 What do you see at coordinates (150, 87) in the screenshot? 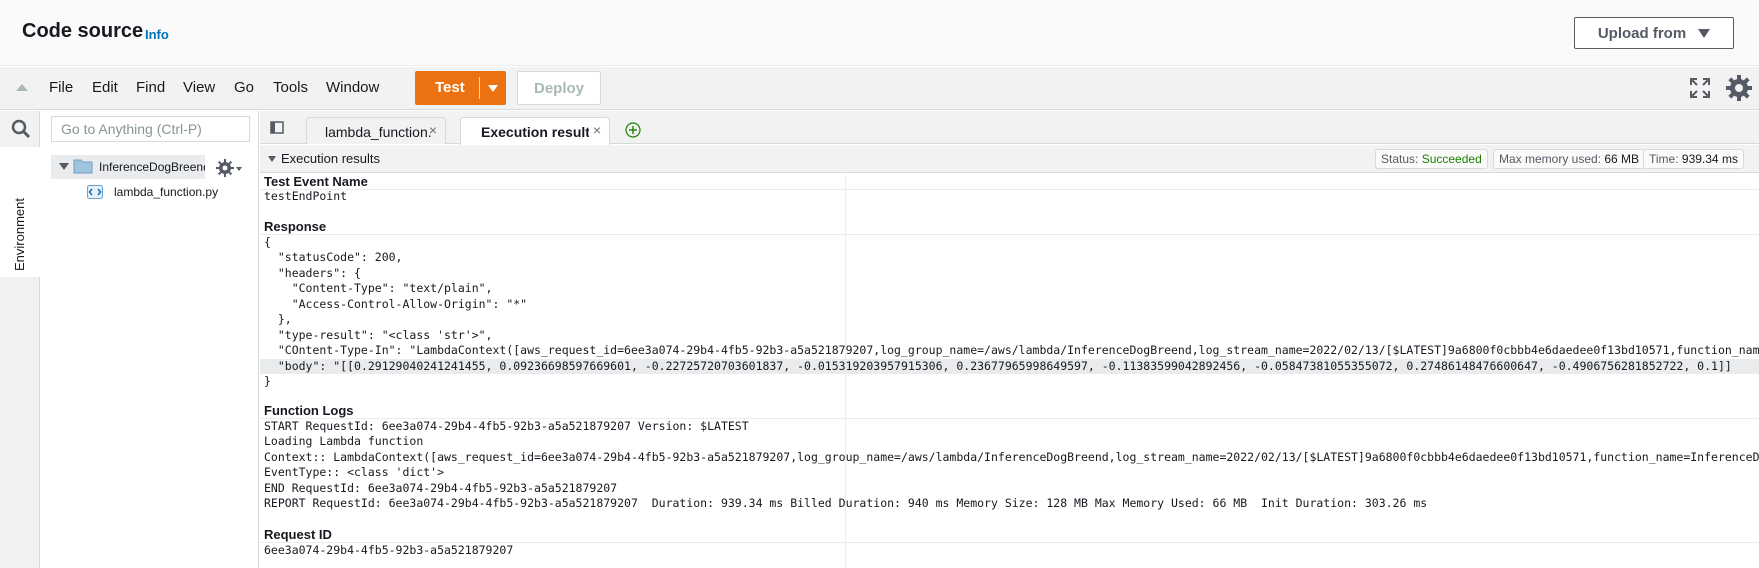
I see `menu-find: Find` at bounding box center [150, 87].